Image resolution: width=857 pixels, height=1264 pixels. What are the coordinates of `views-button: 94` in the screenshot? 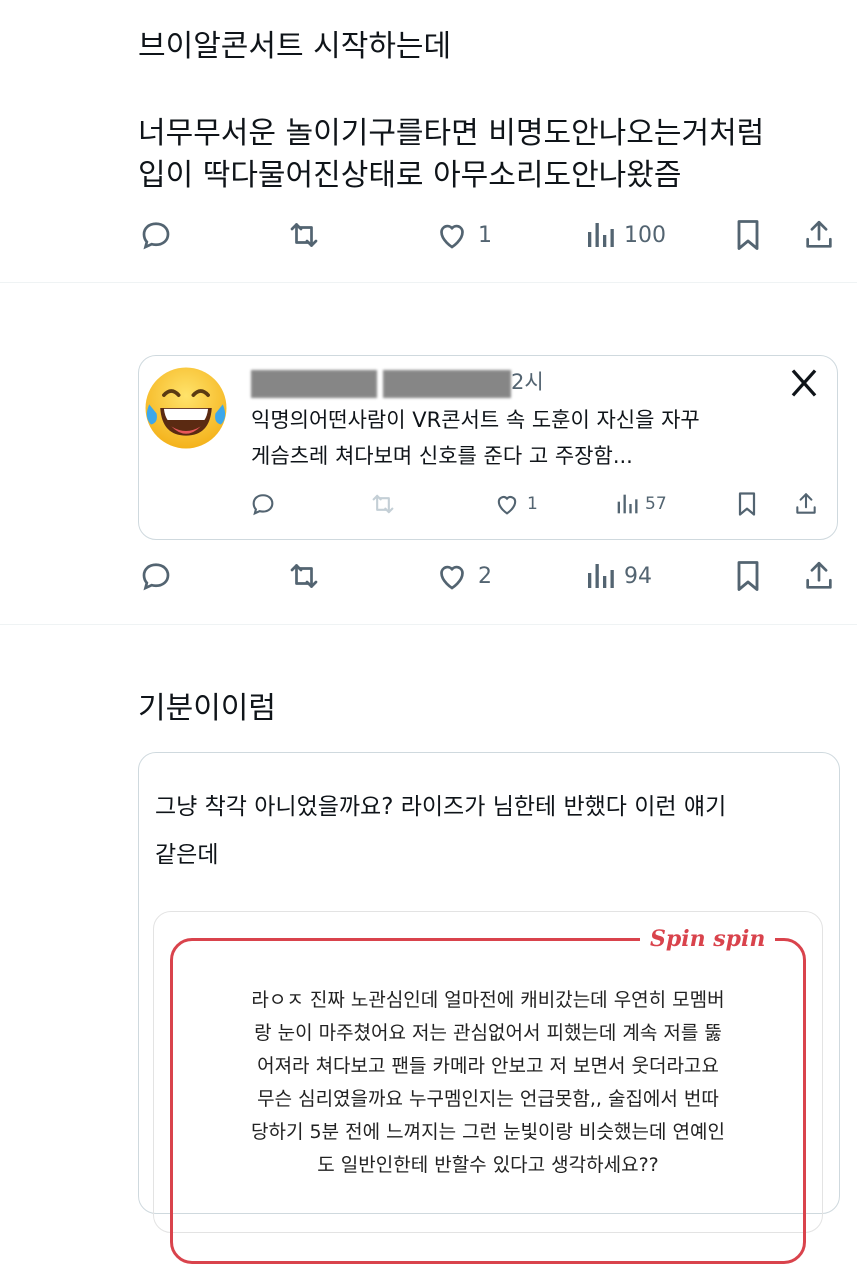 It's located at (618, 576).